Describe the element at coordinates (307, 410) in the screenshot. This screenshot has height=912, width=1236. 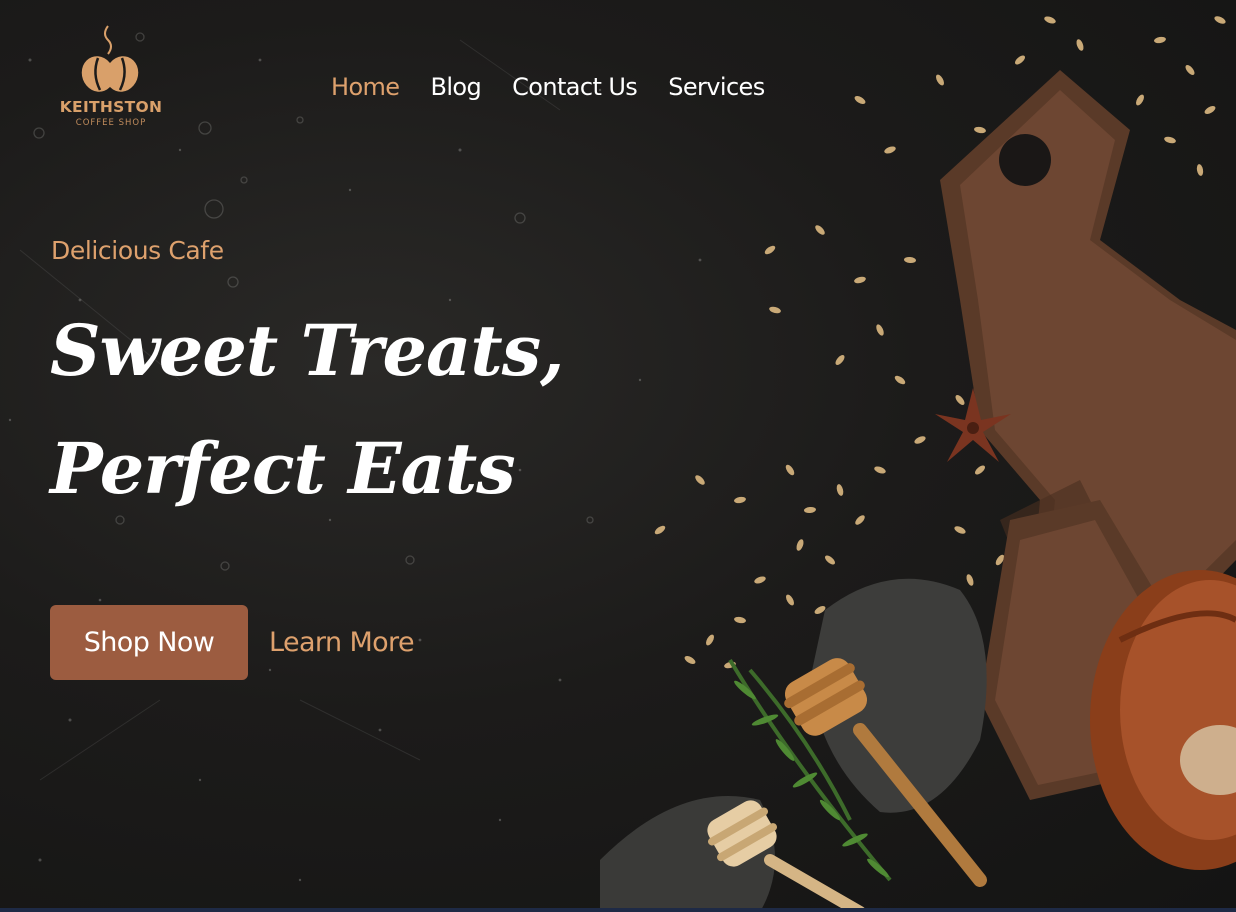
I see `hero-headline: Sweet Treats, Perfect Eats` at that location.